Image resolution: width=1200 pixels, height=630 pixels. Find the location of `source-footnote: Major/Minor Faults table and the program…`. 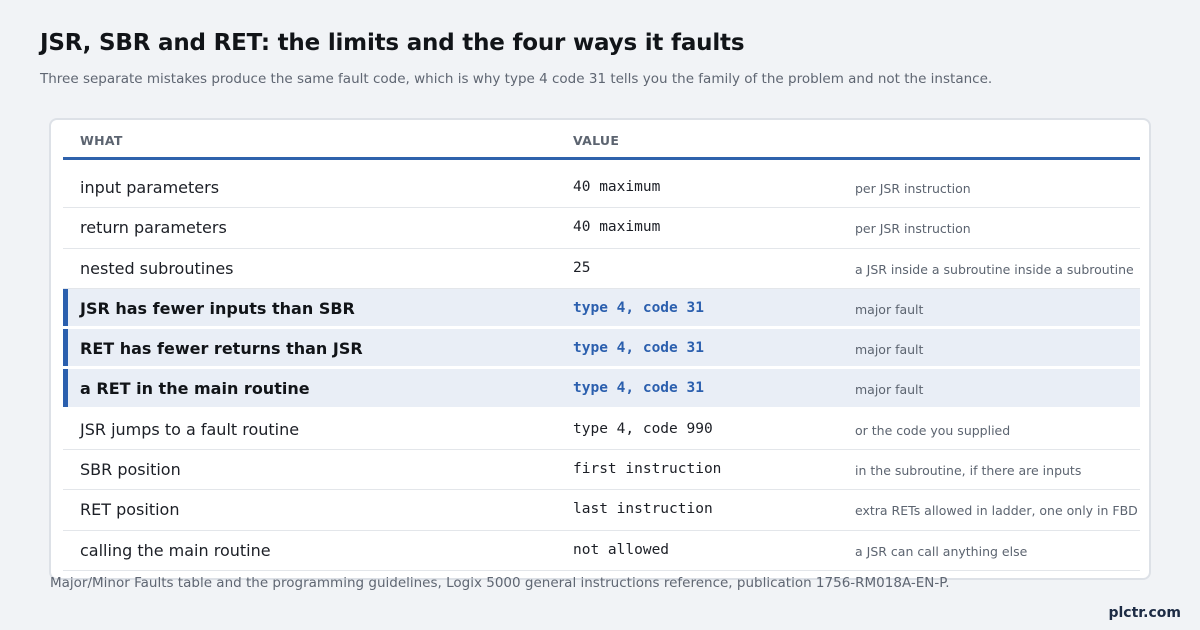

source-footnote: Major/Minor Faults table and the program… is located at coordinates (500, 583).